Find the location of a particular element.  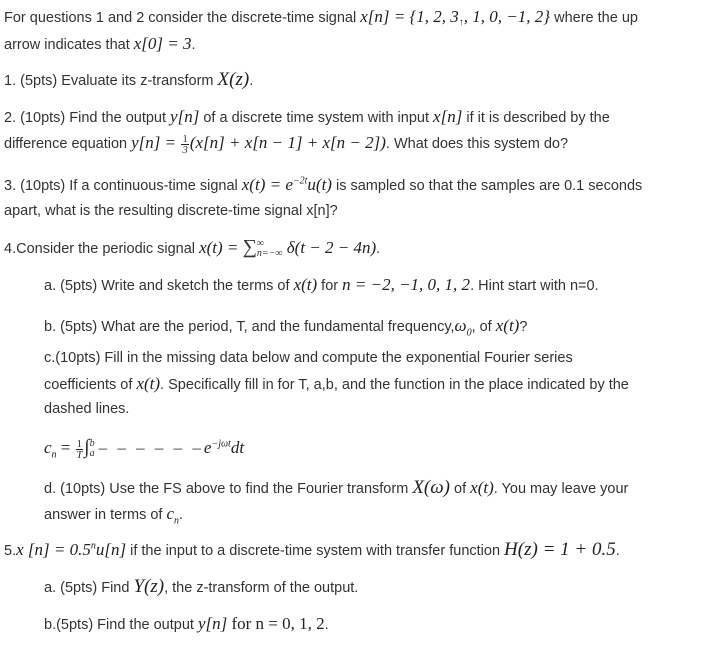

question-5-number: 5. is located at coordinates (10, 551).